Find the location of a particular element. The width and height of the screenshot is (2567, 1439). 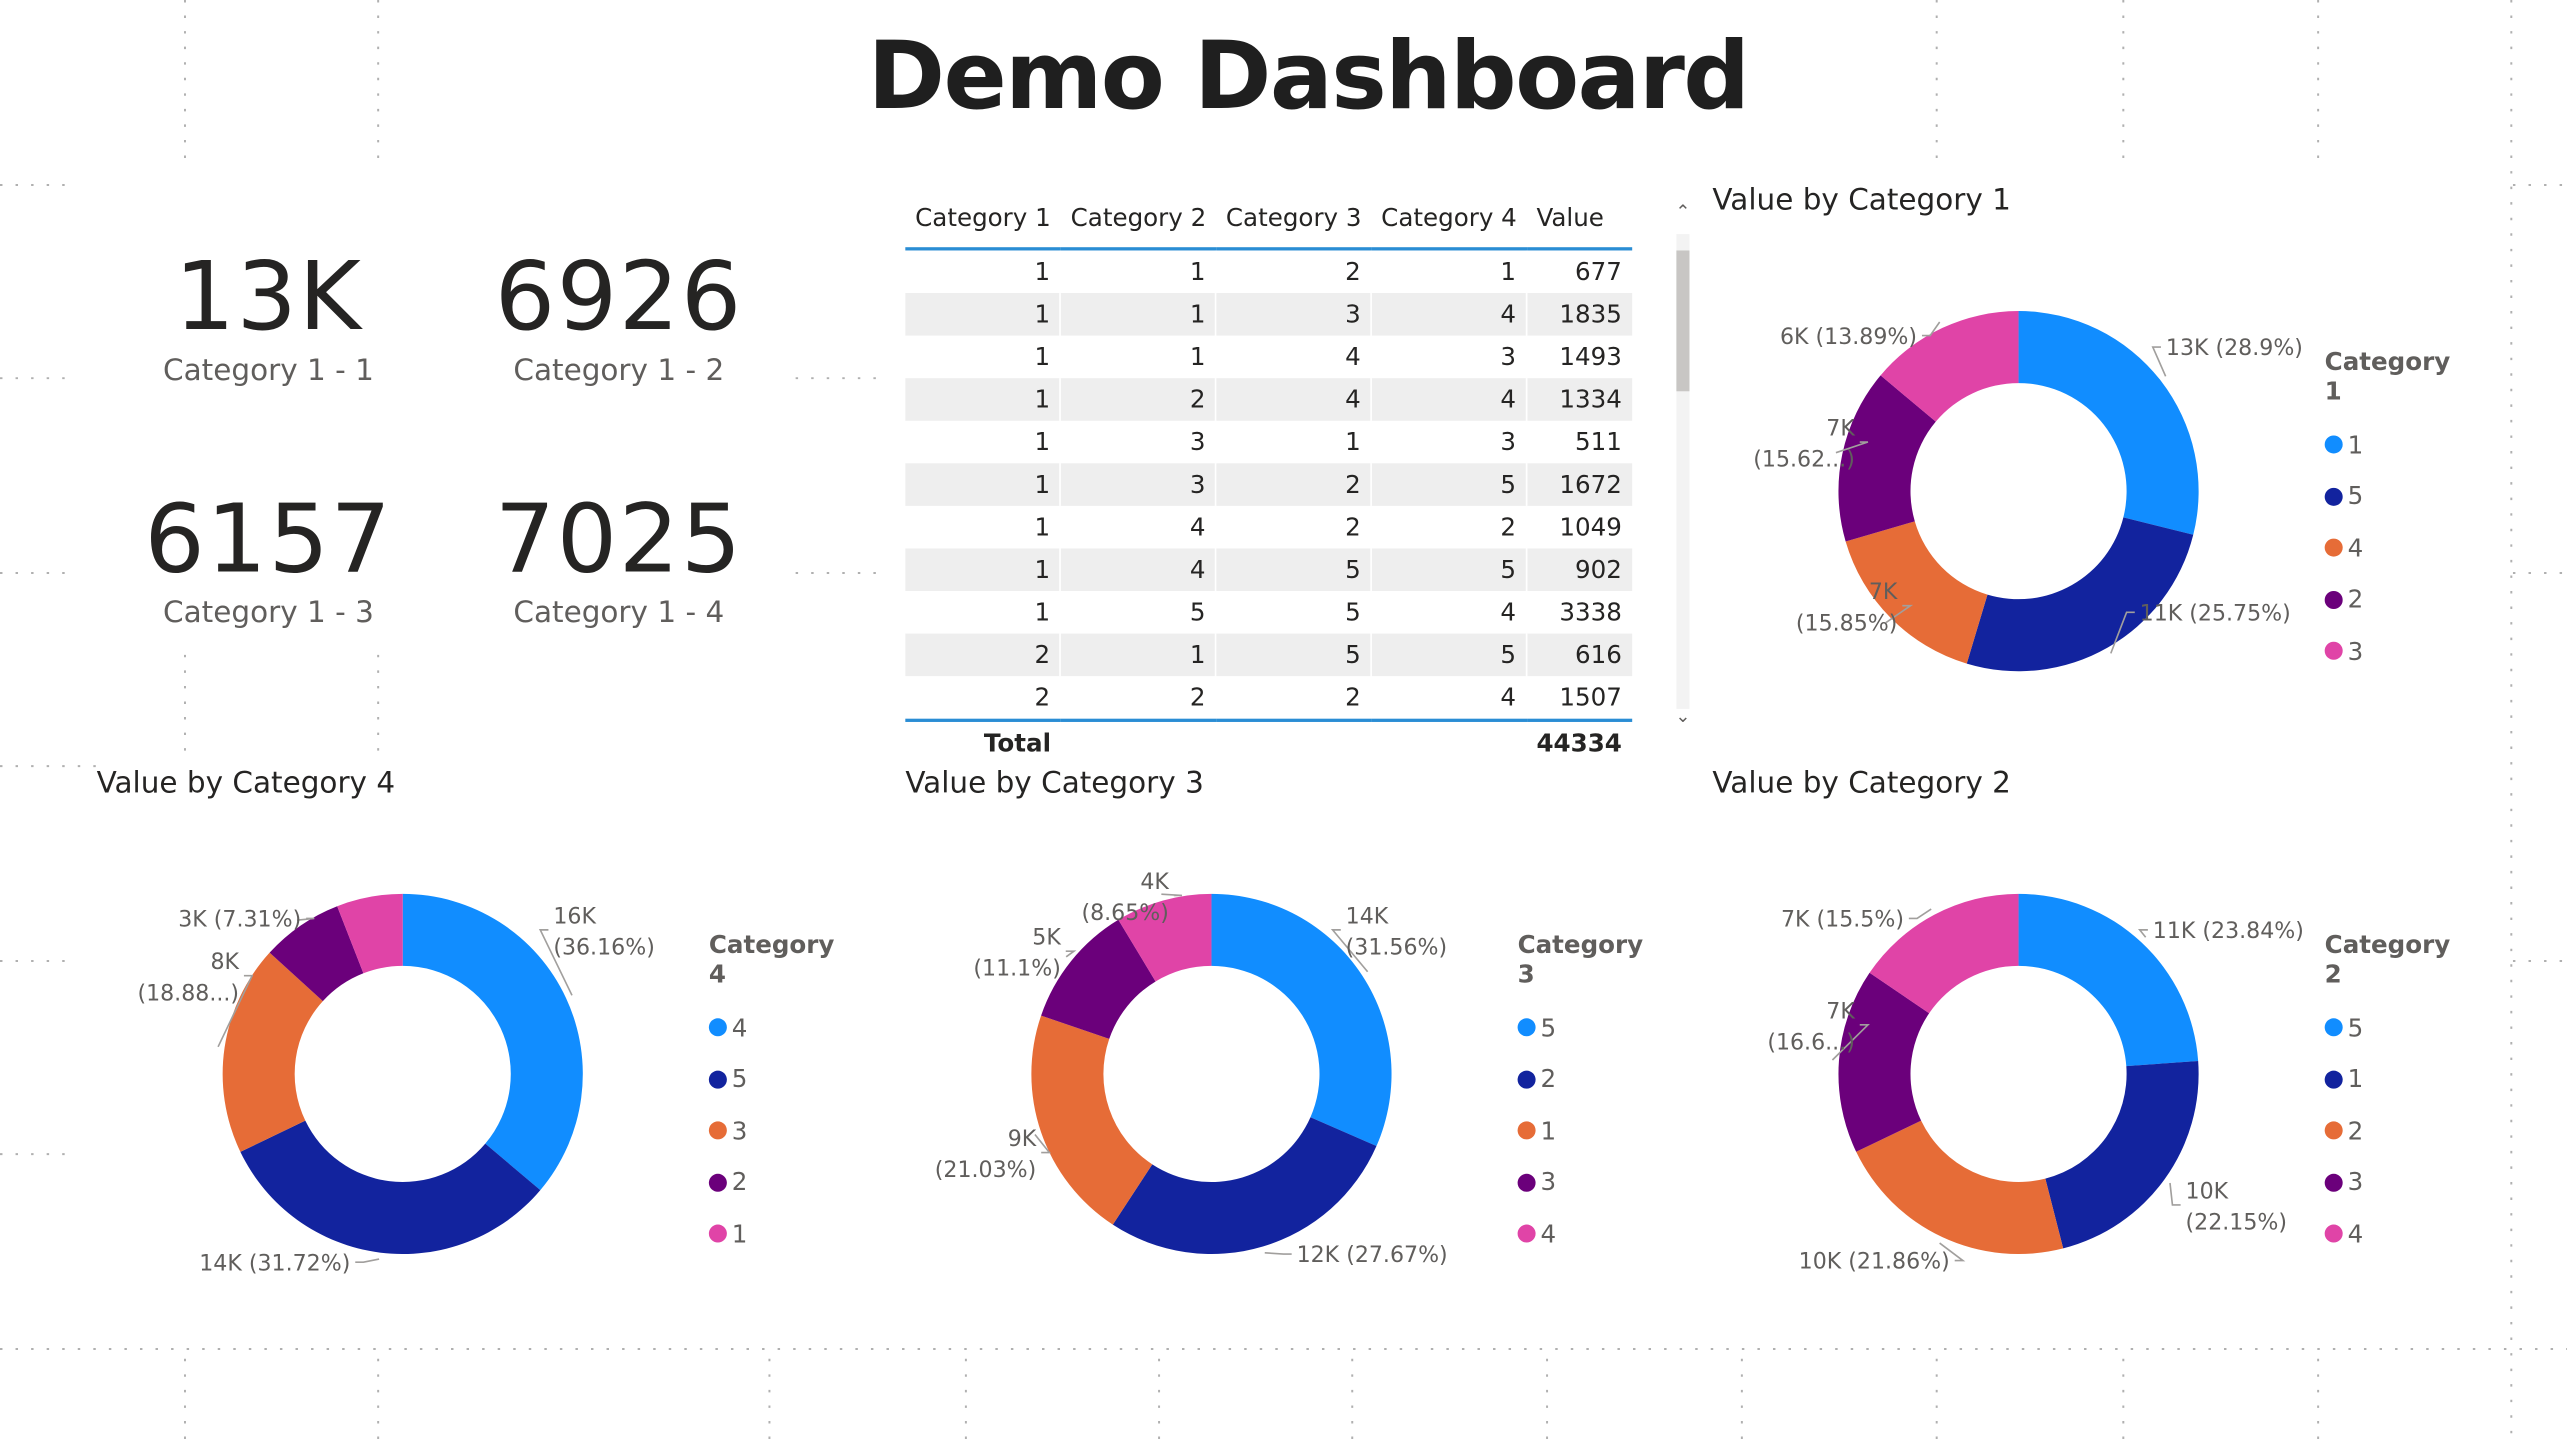

column-header-category-4: Category 4 is located at coordinates (1449, 219).